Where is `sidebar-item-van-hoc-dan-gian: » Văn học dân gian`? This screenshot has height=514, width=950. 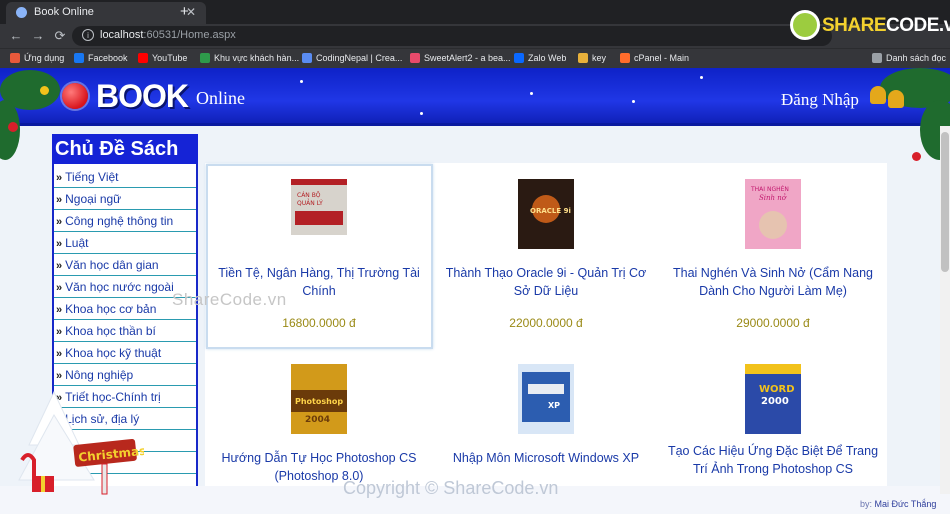
sidebar-item-van-hoc-dan-gian: » Văn học dân gian is located at coordinates (125, 265).